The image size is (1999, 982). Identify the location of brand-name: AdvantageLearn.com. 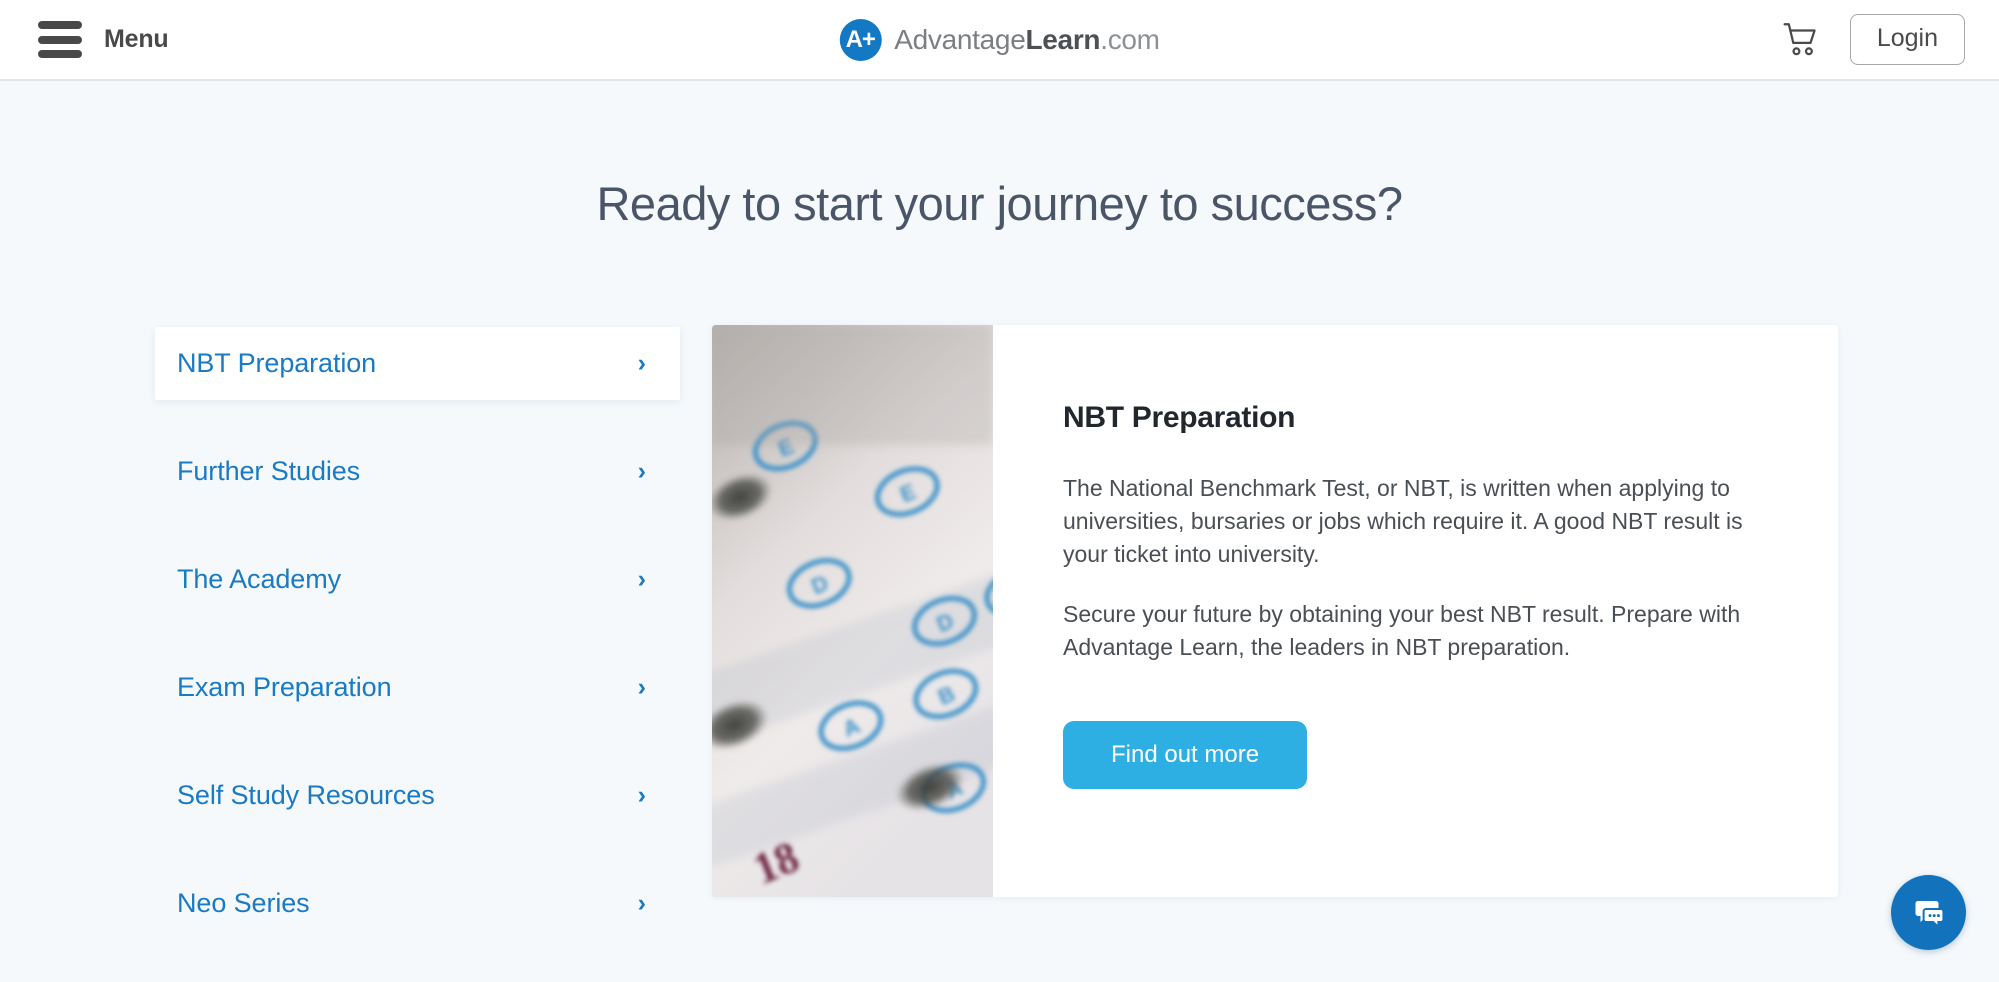
(1027, 39).